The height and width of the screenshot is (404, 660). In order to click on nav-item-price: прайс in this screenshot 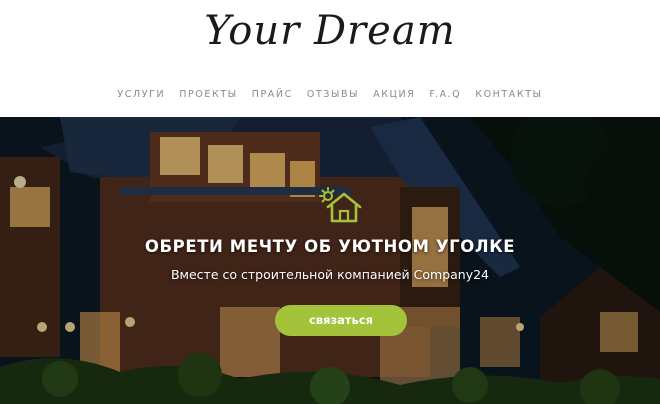, I will do `click(272, 94)`.